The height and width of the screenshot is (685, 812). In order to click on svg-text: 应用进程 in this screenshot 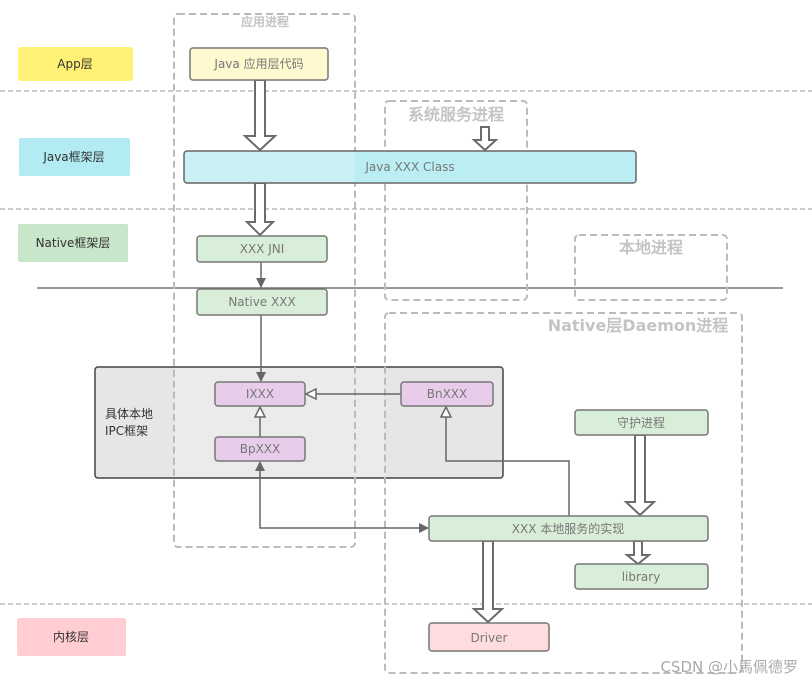, I will do `click(265, 21)`.